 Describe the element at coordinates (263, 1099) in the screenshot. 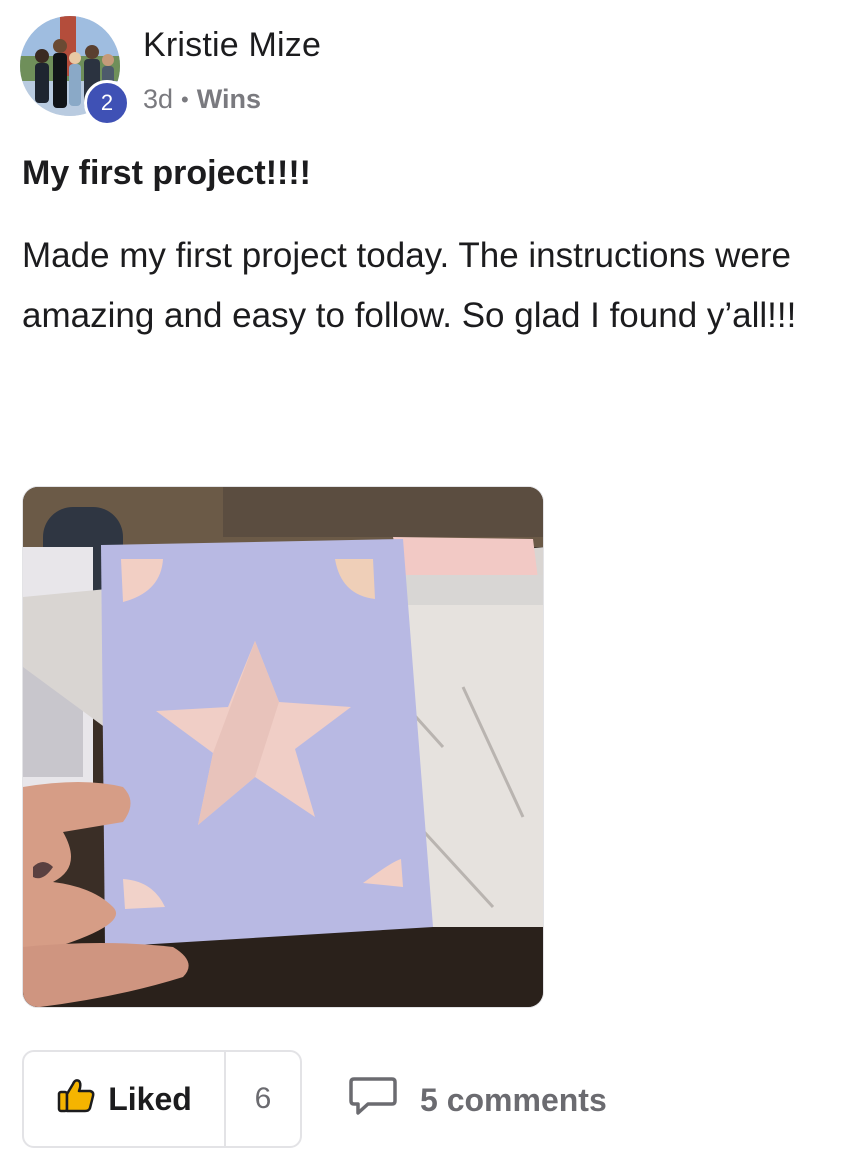

I see `like-count: 6` at that location.